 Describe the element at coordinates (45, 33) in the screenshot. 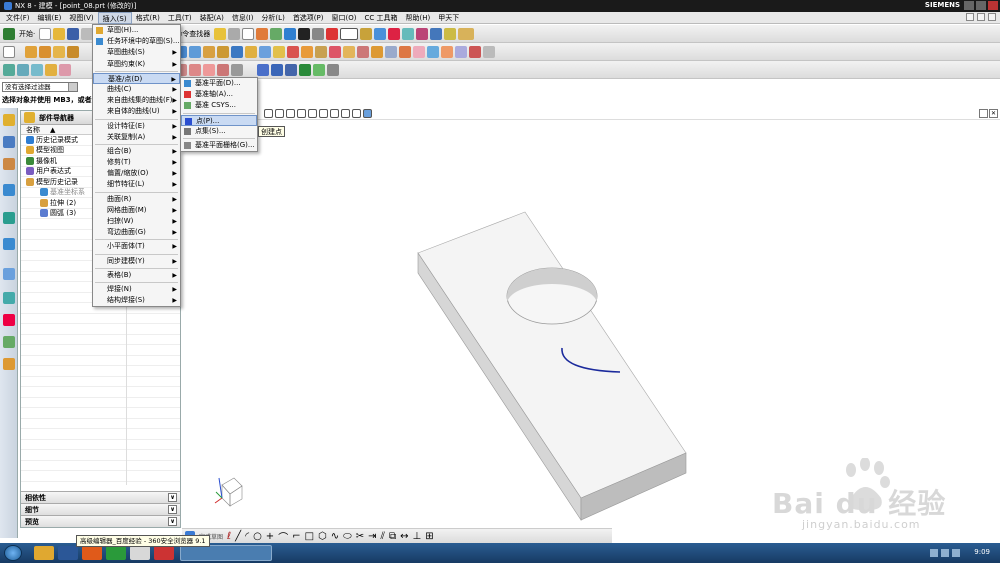

I see `new-file-icon` at that location.